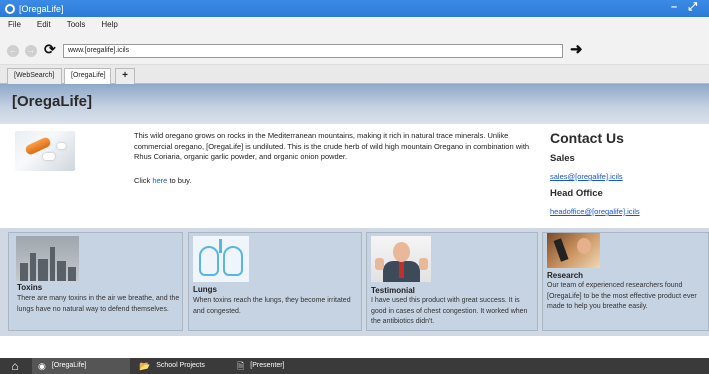  Describe the element at coordinates (393, 290) in the screenshot. I see `card-title: Testimonial` at that location.